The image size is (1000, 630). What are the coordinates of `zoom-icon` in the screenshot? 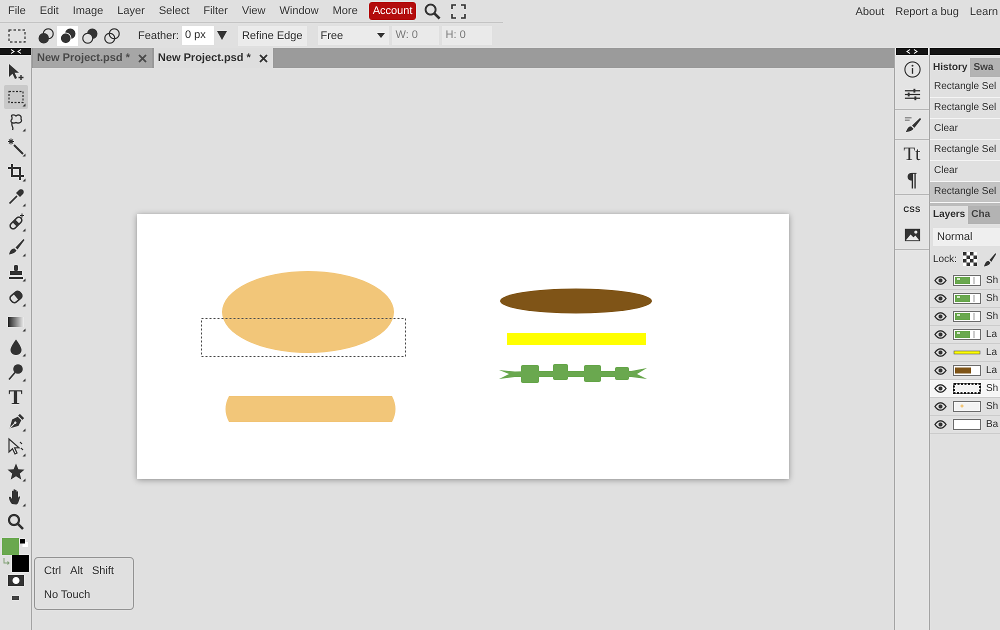 It's located at (16, 522).